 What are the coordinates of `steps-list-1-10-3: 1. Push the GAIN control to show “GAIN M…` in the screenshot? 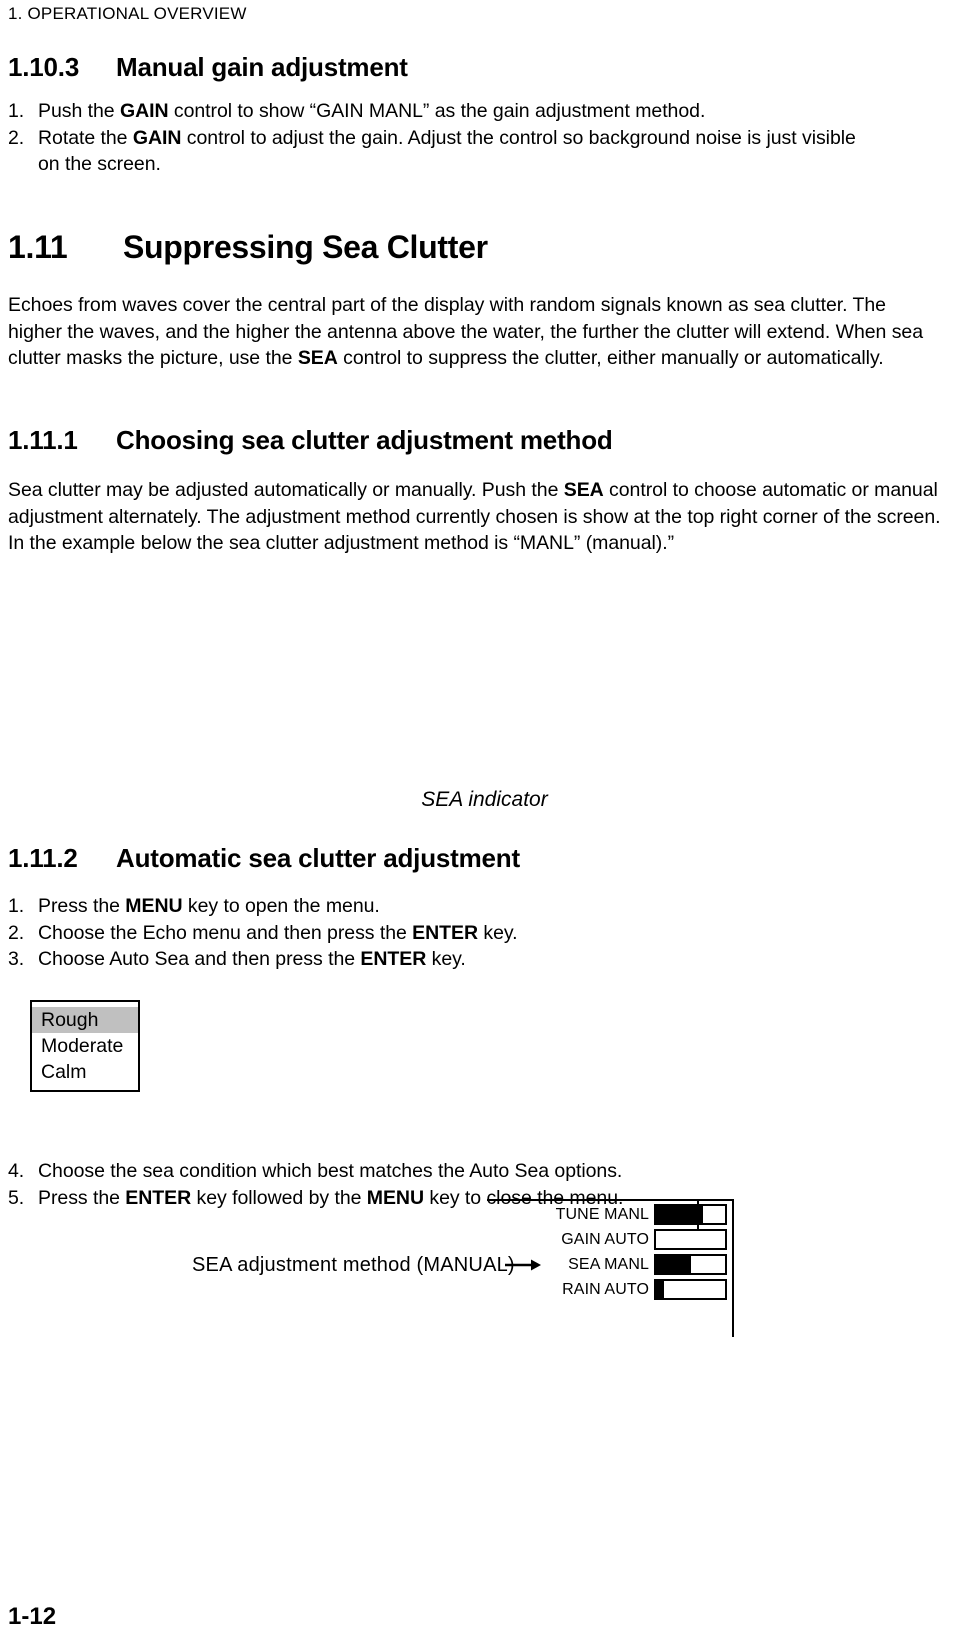 It's located at (468, 138).